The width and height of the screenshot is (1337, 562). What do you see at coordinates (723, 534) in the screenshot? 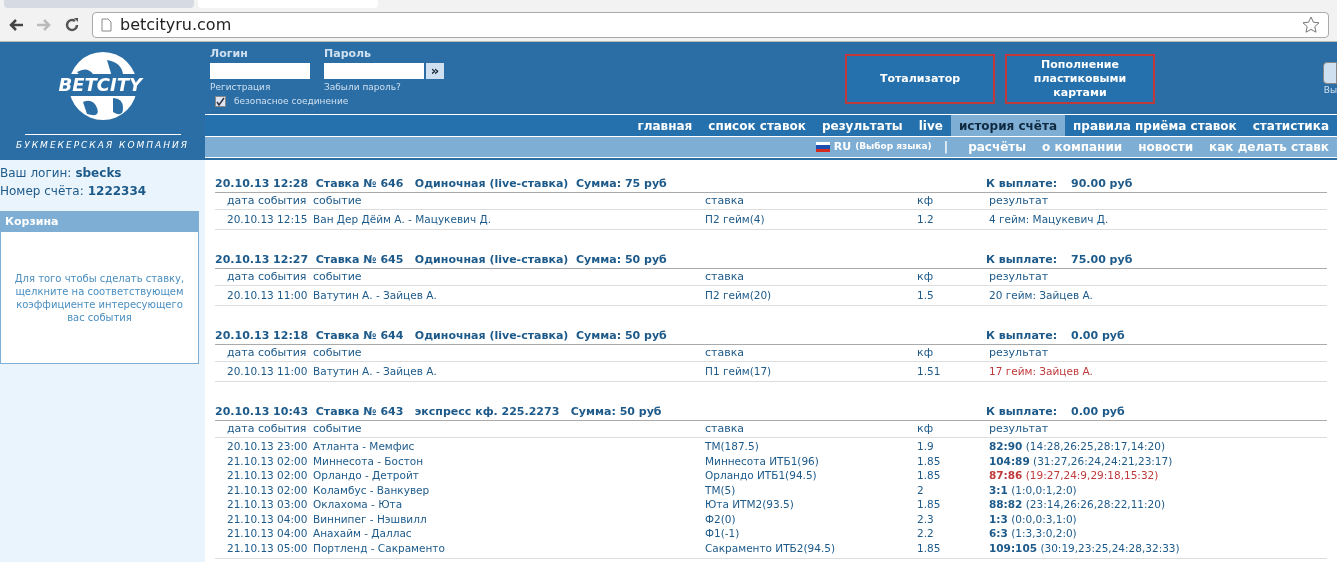
I see `table-cell-text: Ф1(-1)` at bounding box center [723, 534].